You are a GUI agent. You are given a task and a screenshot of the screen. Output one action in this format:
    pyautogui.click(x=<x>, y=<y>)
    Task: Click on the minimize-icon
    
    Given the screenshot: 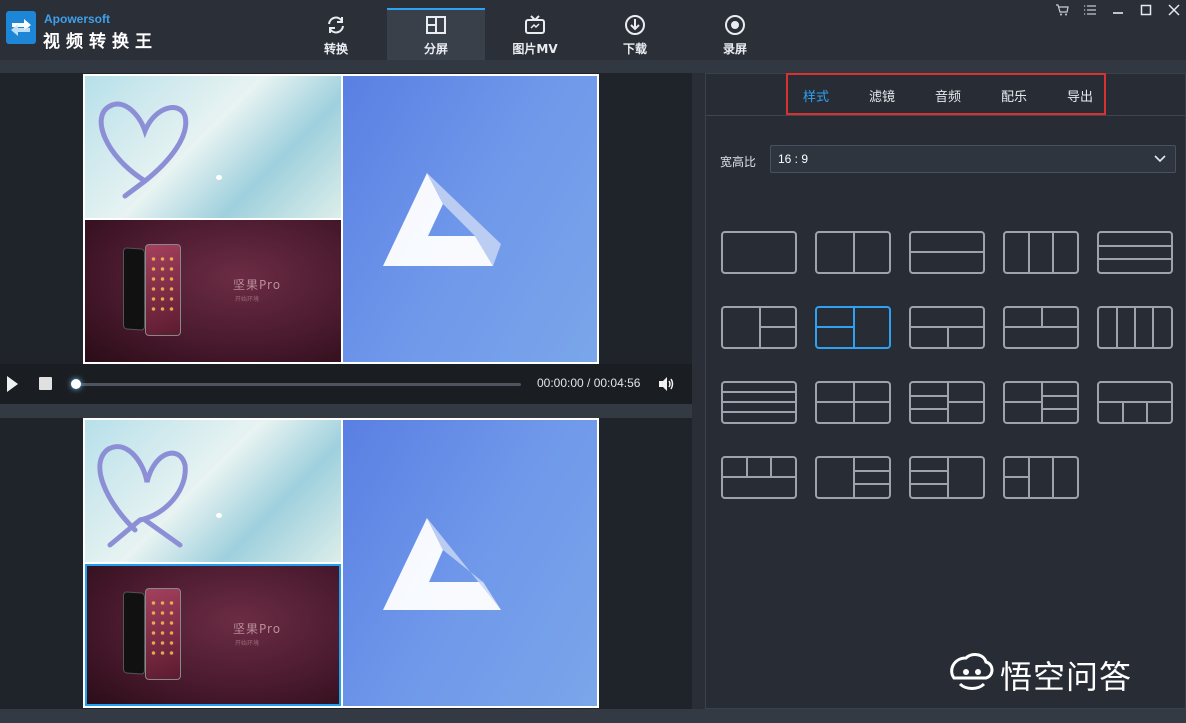 What is the action you would take?
    pyautogui.click(x=1118, y=12)
    